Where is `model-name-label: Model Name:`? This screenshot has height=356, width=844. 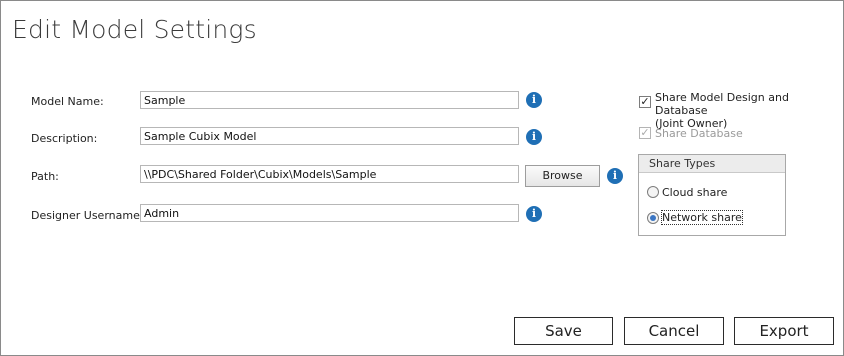 model-name-label: Model Name: is located at coordinates (67, 101).